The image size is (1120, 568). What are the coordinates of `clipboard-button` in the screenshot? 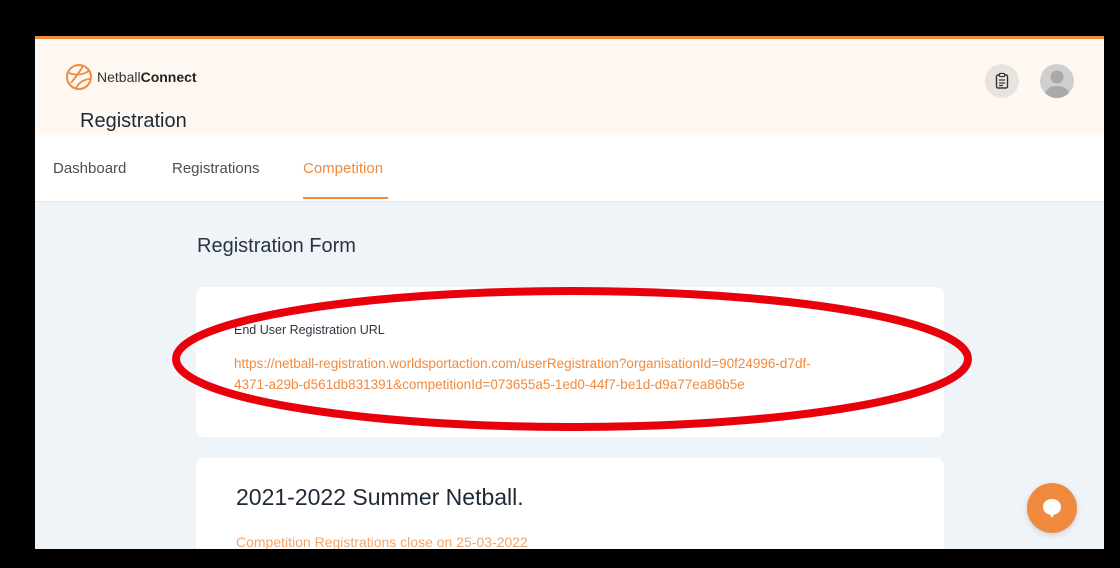 It's located at (1002, 81).